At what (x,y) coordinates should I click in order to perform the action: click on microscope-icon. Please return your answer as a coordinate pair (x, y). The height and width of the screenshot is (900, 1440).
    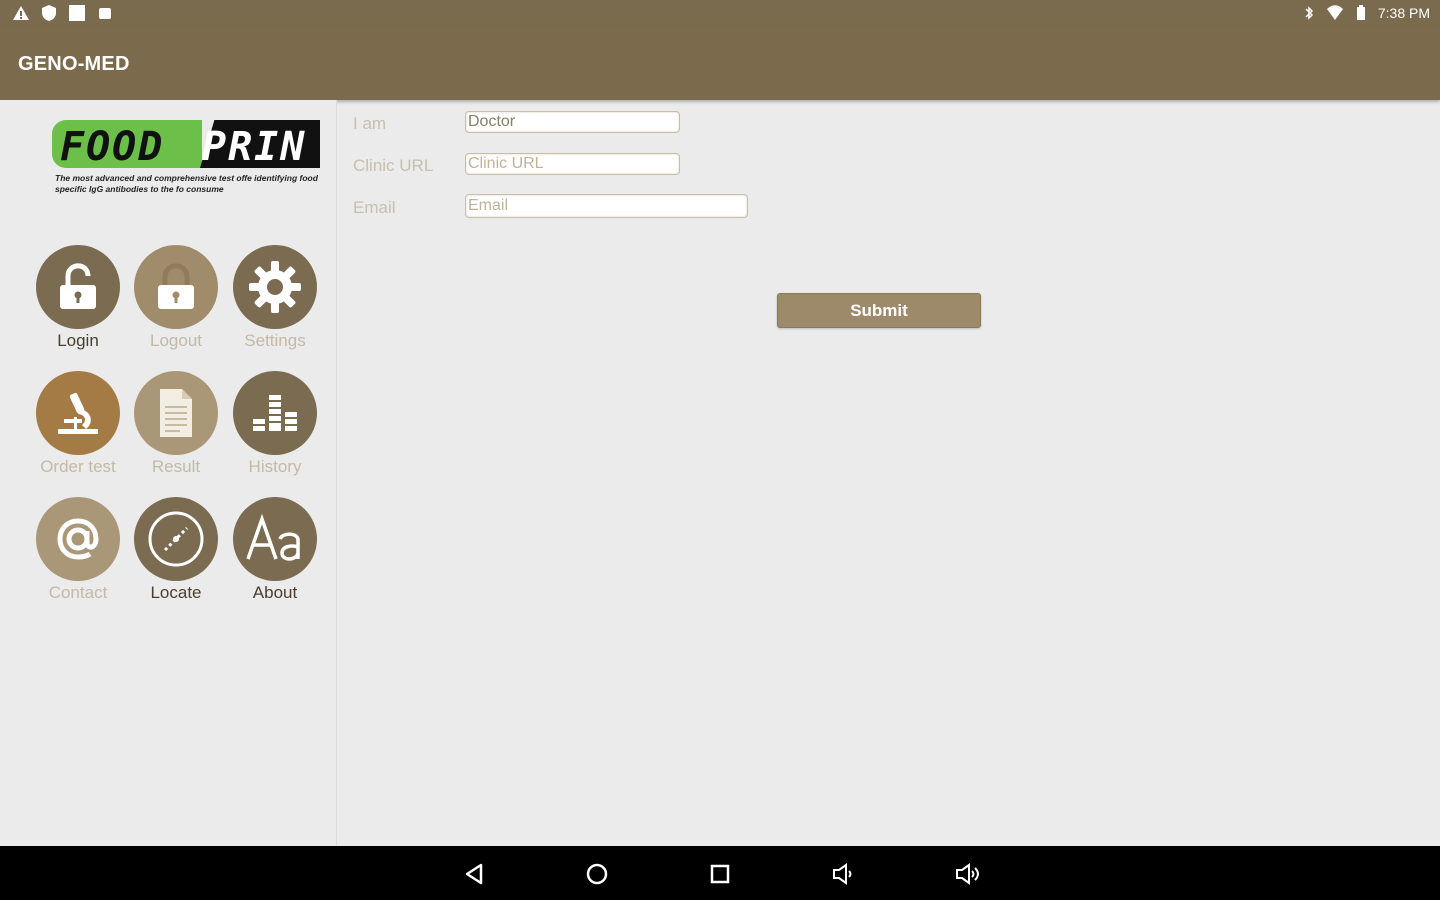
    Looking at the image, I should click on (78, 413).